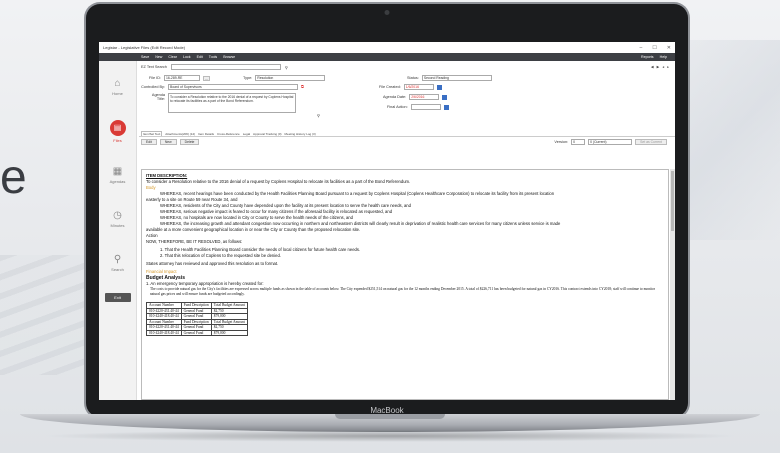 This screenshot has height=453, width=780. I want to click on close-icon: ✕, so click(669, 48).